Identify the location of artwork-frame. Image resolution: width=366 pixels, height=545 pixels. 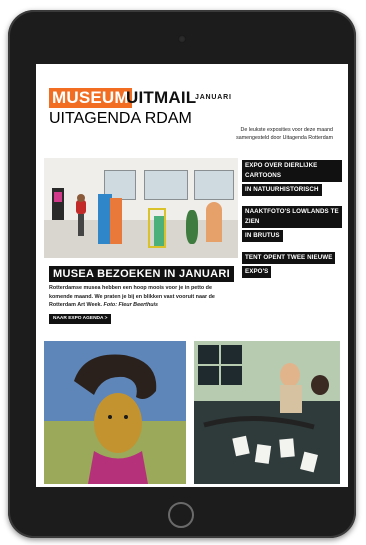
(58, 197).